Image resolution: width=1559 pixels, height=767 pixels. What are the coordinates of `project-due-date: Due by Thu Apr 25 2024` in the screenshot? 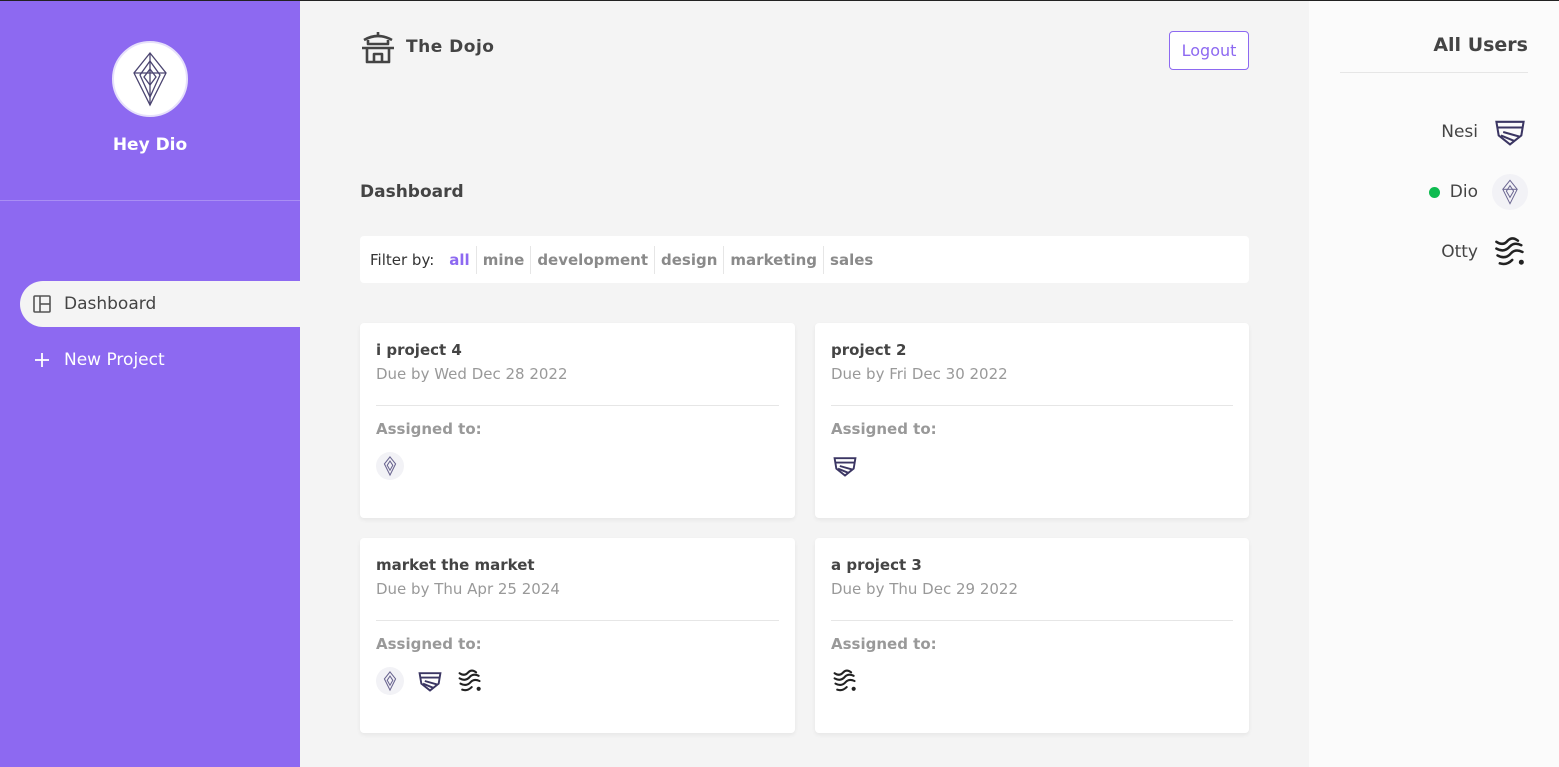 It's located at (468, 589).